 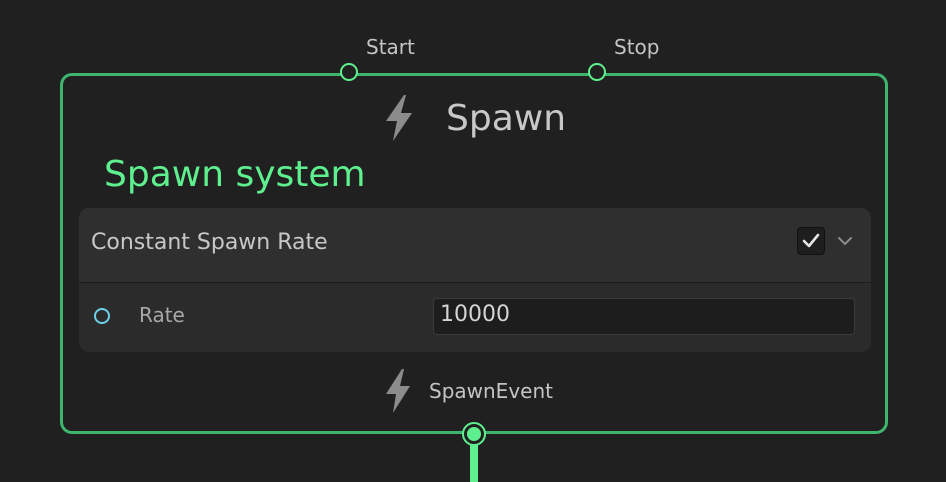 I want to click on spawn-event-output-port, so click(x=474, y=434).